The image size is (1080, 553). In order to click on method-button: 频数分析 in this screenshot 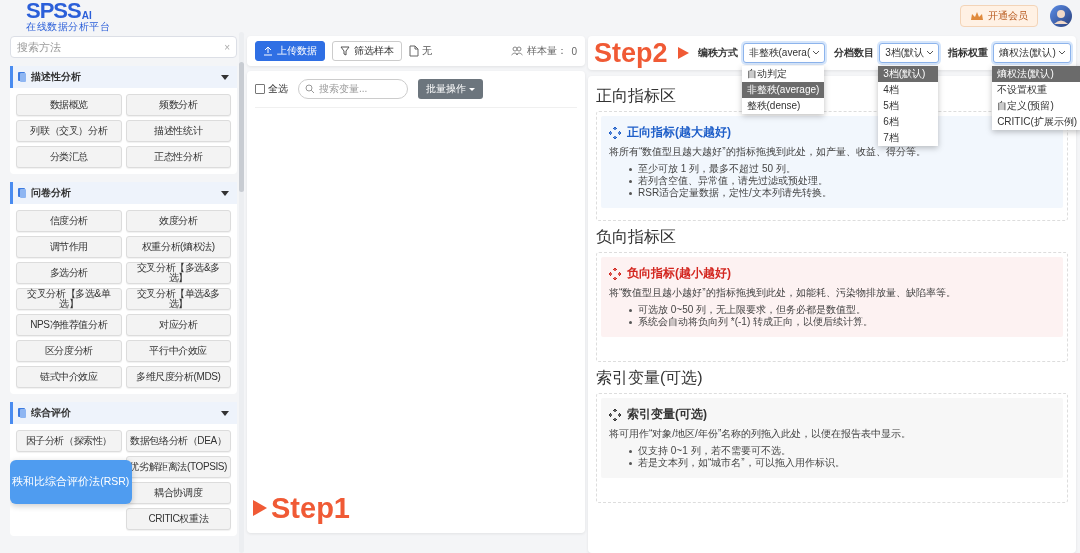, I will do `click(178, 105)`.